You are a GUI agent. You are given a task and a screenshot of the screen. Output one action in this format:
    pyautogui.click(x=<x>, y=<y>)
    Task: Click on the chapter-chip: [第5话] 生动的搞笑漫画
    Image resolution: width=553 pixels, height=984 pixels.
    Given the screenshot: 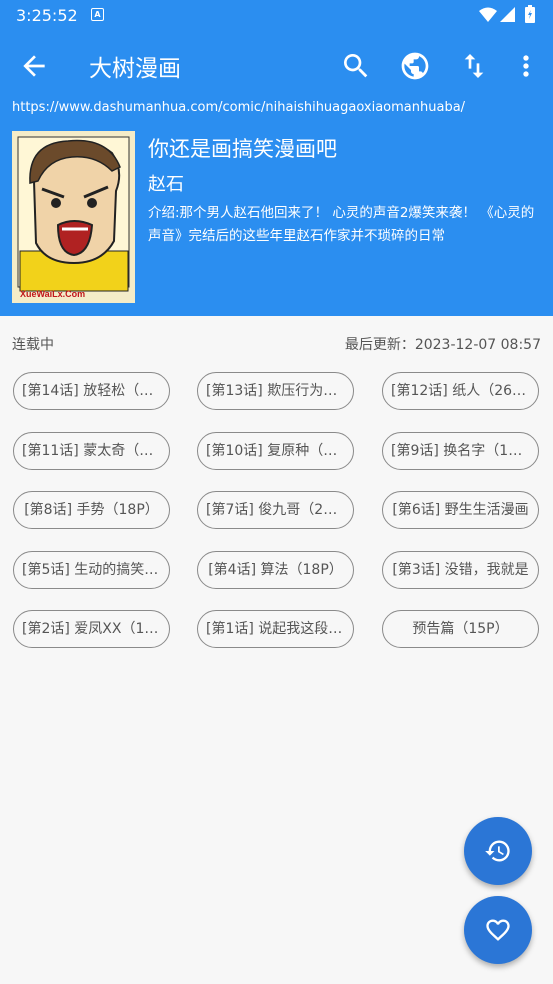 What is the action you would take?
    pyautogui.click(x=91, y=570)
    